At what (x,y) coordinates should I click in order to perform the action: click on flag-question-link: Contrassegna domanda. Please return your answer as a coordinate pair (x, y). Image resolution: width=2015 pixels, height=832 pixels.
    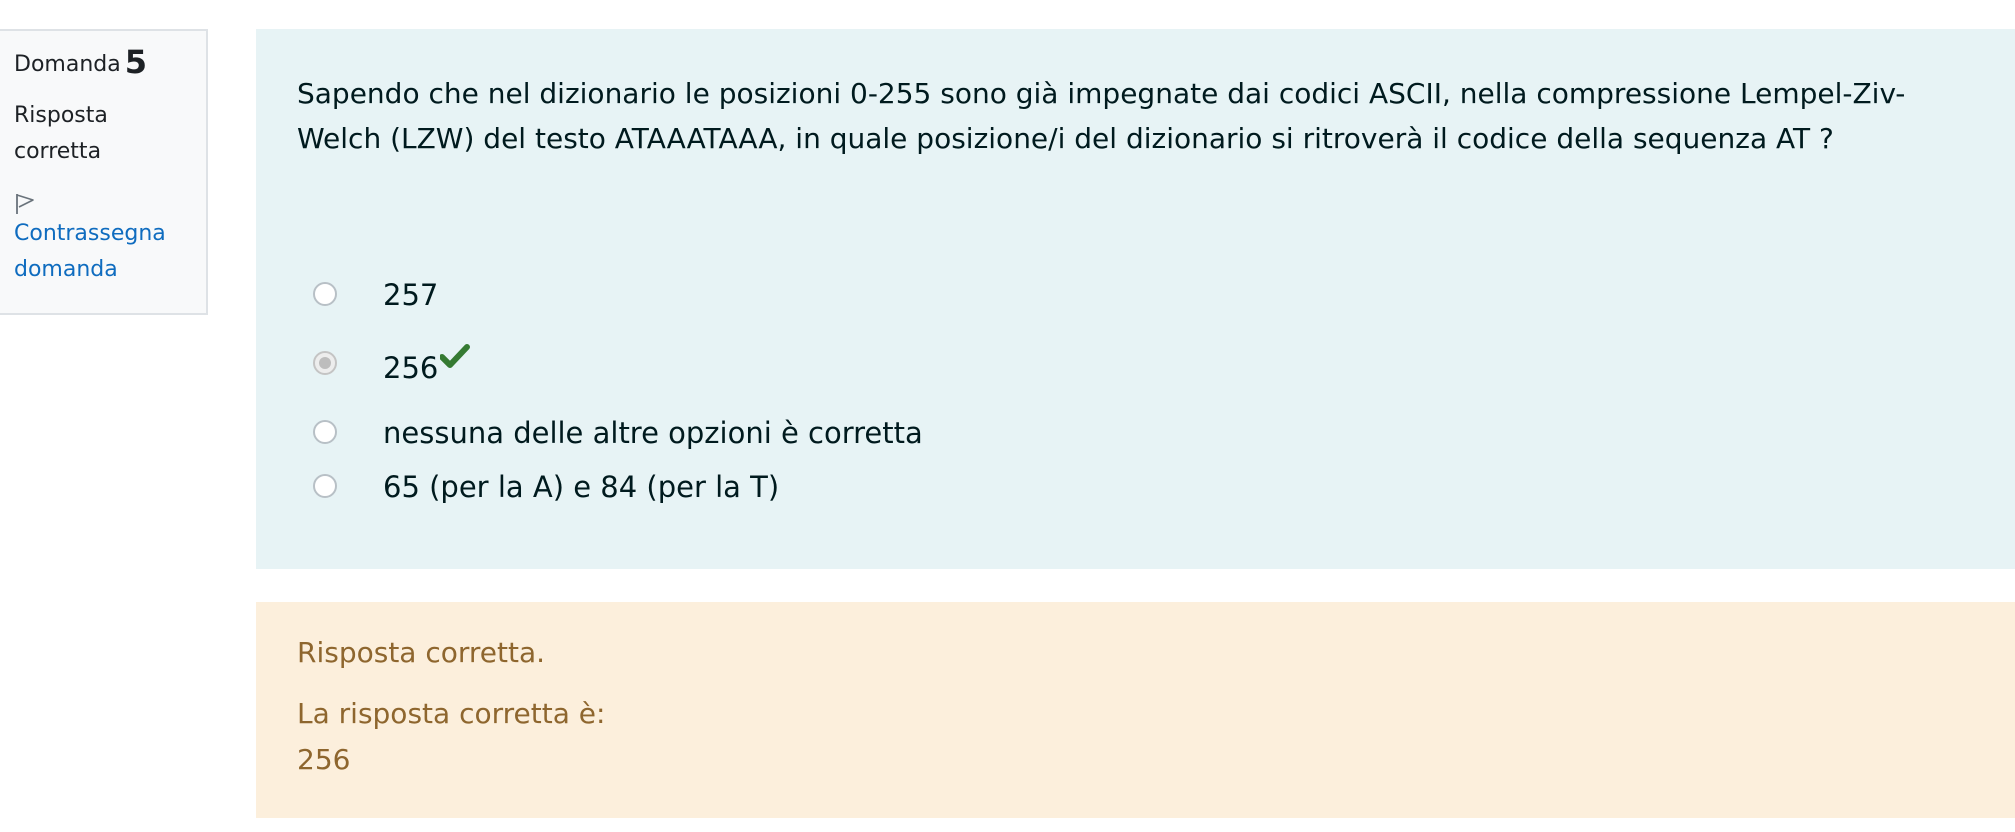
    Looking at the image, I should click on (110, 240).